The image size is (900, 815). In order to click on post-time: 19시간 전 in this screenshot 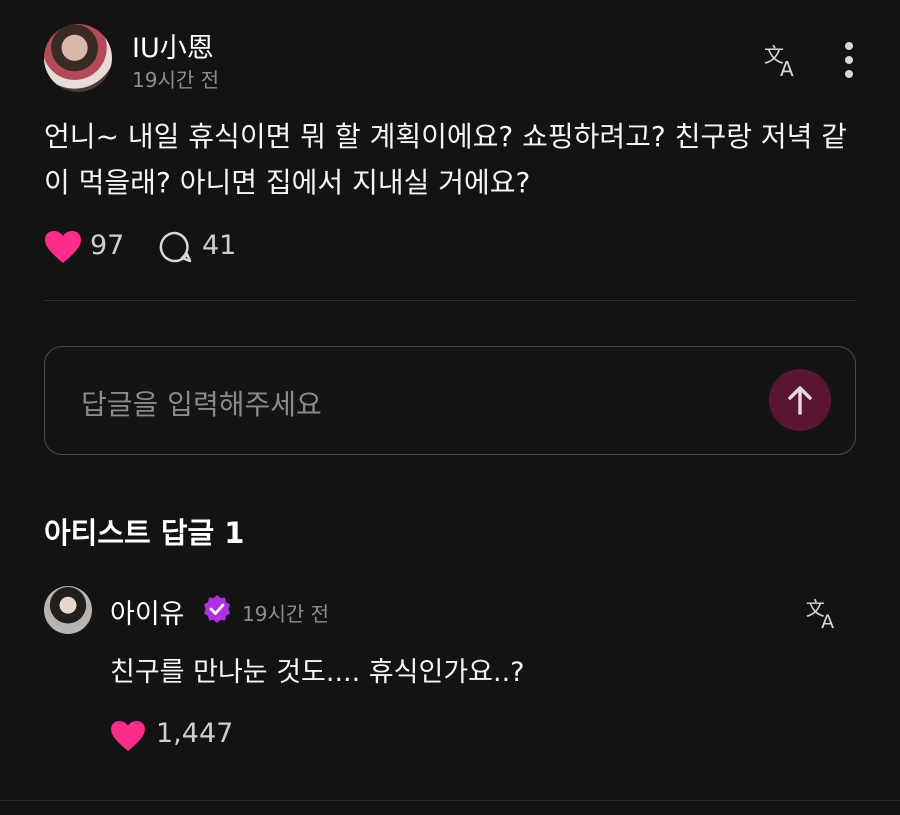, I will do `click(176, 80)`.